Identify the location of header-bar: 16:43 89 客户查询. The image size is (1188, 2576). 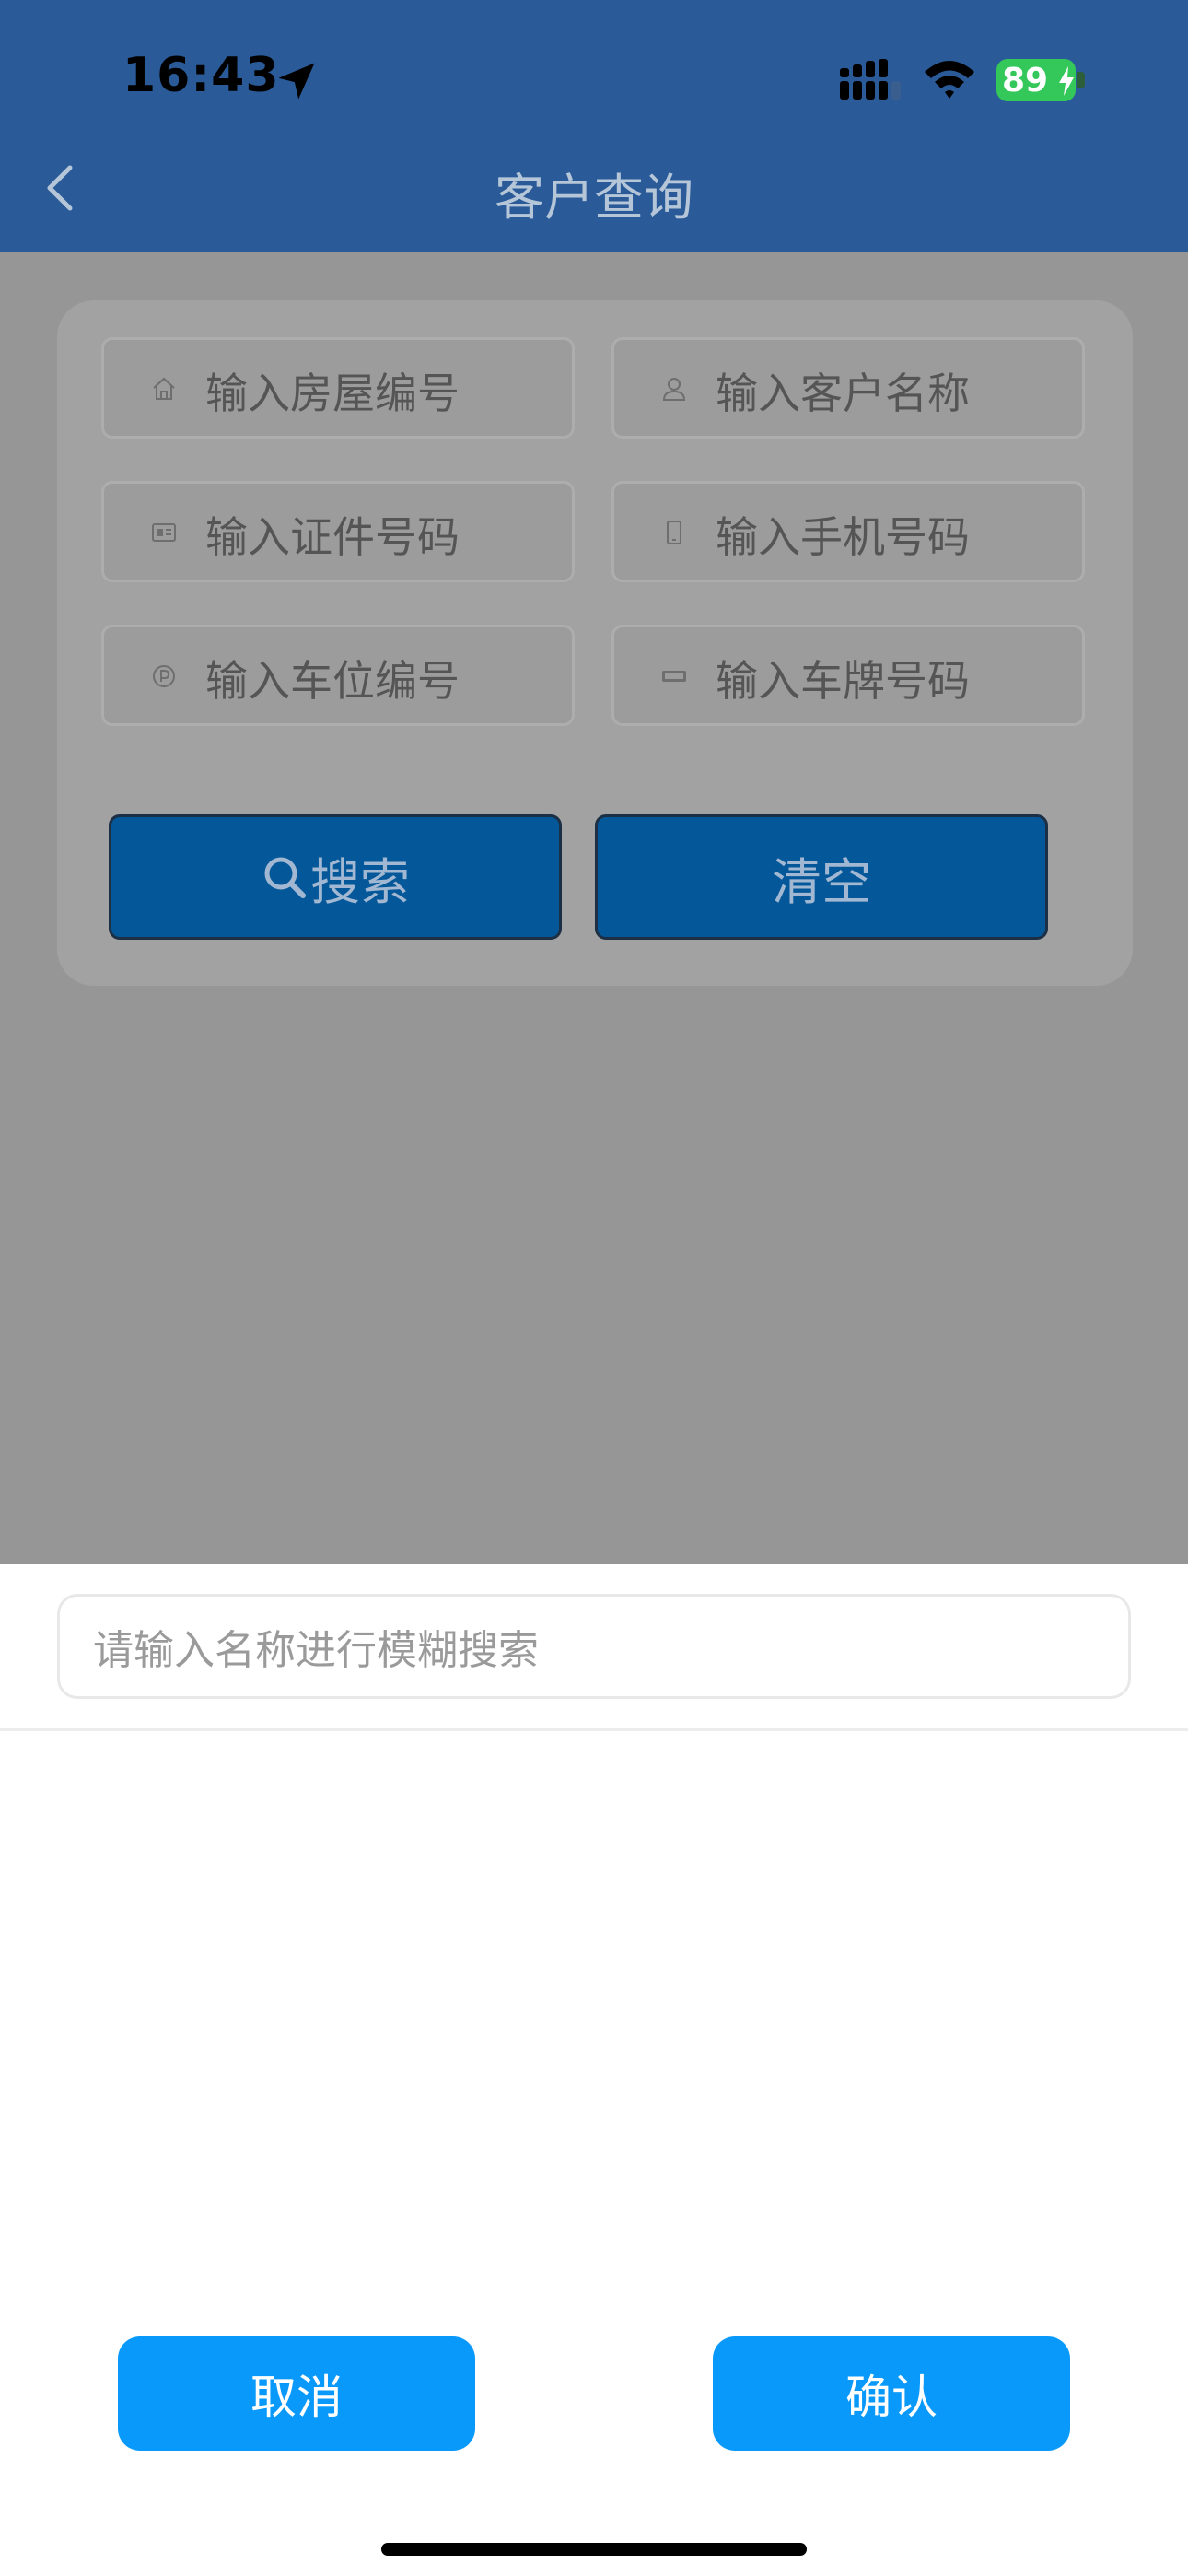
(594, 126).